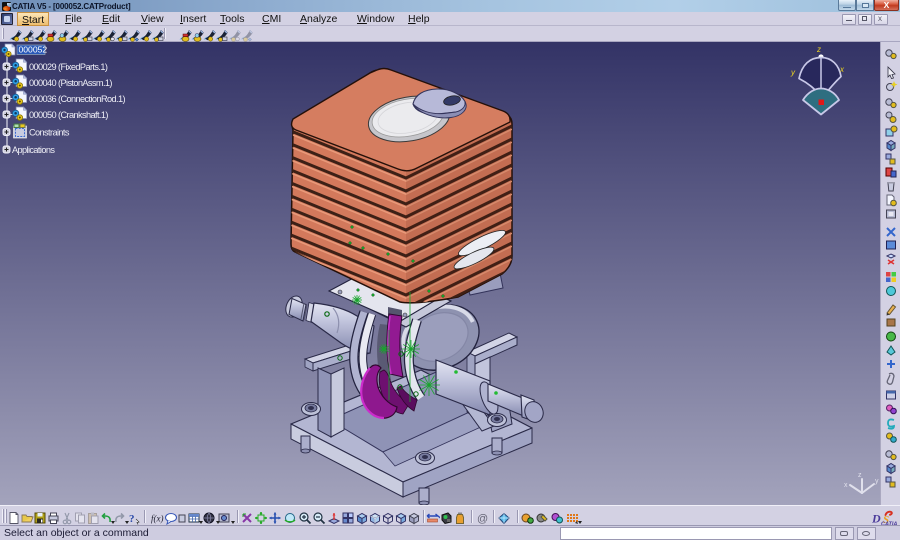 The image size is (900, 540). I want to click on svg-text: Constraints, so click(49, 133).